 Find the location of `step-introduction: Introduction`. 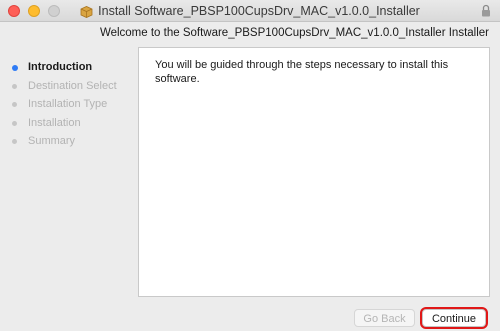

step-introduction: Introduction is located at coordinates (67, 67).